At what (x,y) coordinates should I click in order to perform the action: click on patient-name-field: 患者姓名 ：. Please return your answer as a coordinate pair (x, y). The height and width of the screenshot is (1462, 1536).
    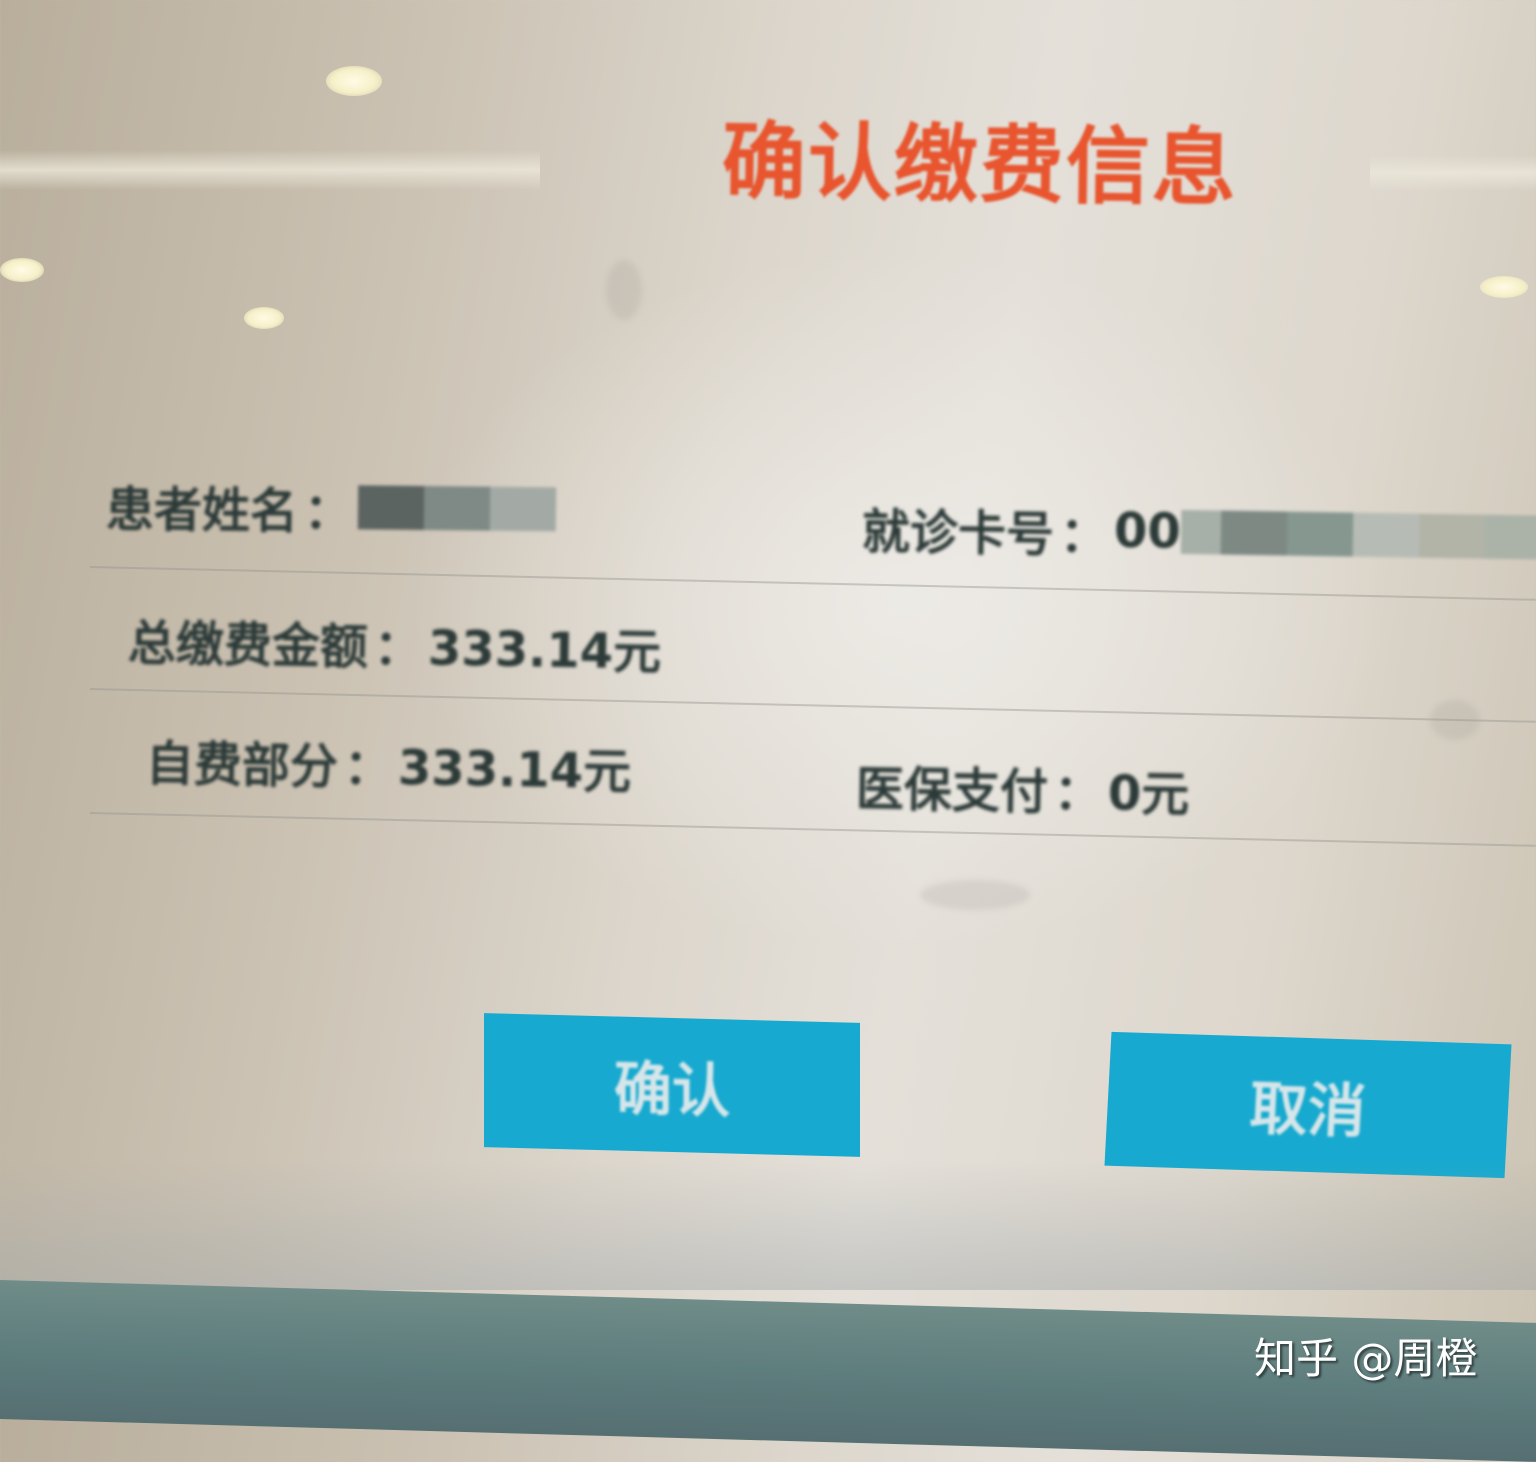
    Looking at the image, I should click on (331, 507).